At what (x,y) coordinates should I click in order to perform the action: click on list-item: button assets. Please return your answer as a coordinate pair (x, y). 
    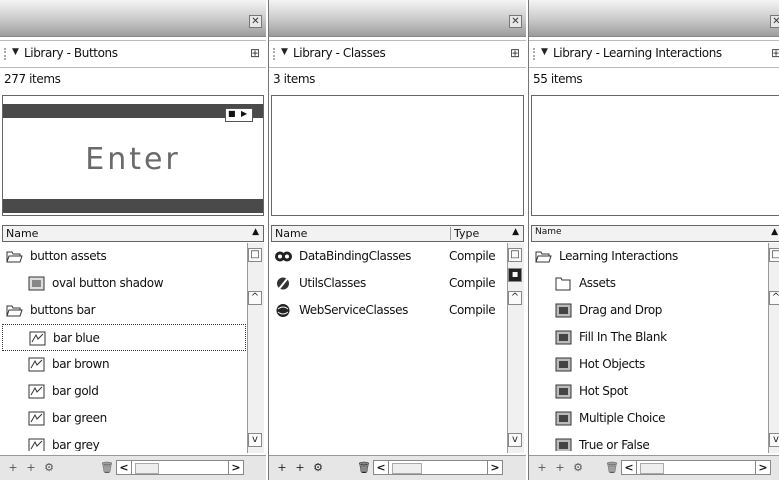
    Looking at the image, I should click on (124, 256).